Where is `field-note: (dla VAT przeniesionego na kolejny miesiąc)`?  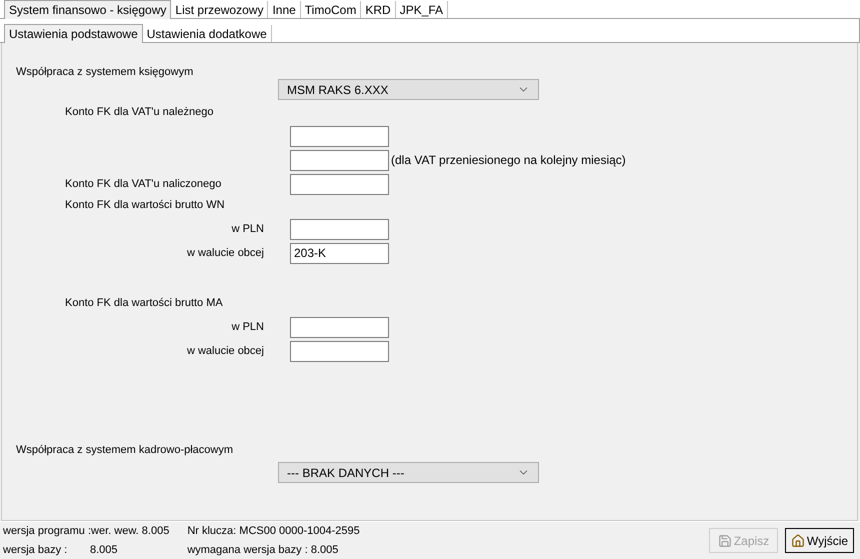 field-note: (dla VAT przeniesionego na kolejny miesiąc) is located at coordinates (508, 160).